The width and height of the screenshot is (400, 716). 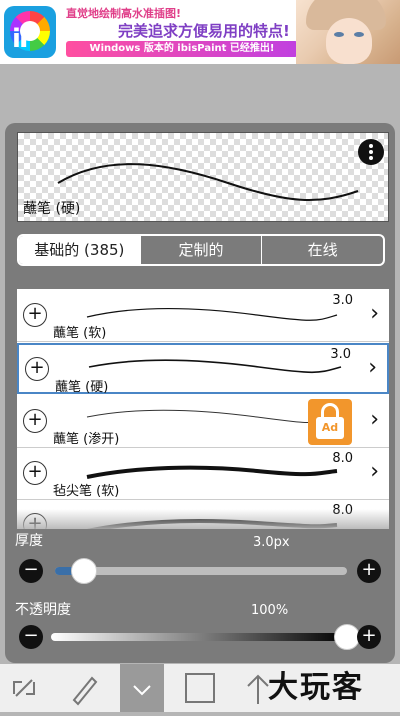 I want to click on opacity-label: 不透明度, so click(x=43, y=610).